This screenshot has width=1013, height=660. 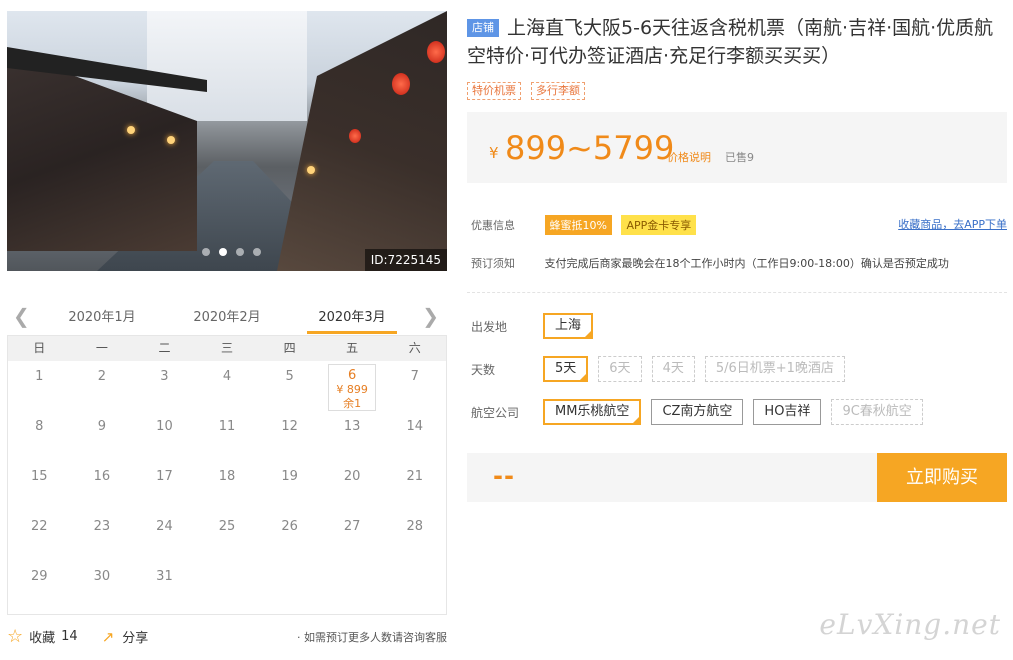 I want to click on share-label: 分享, so click(x=135, y=636).